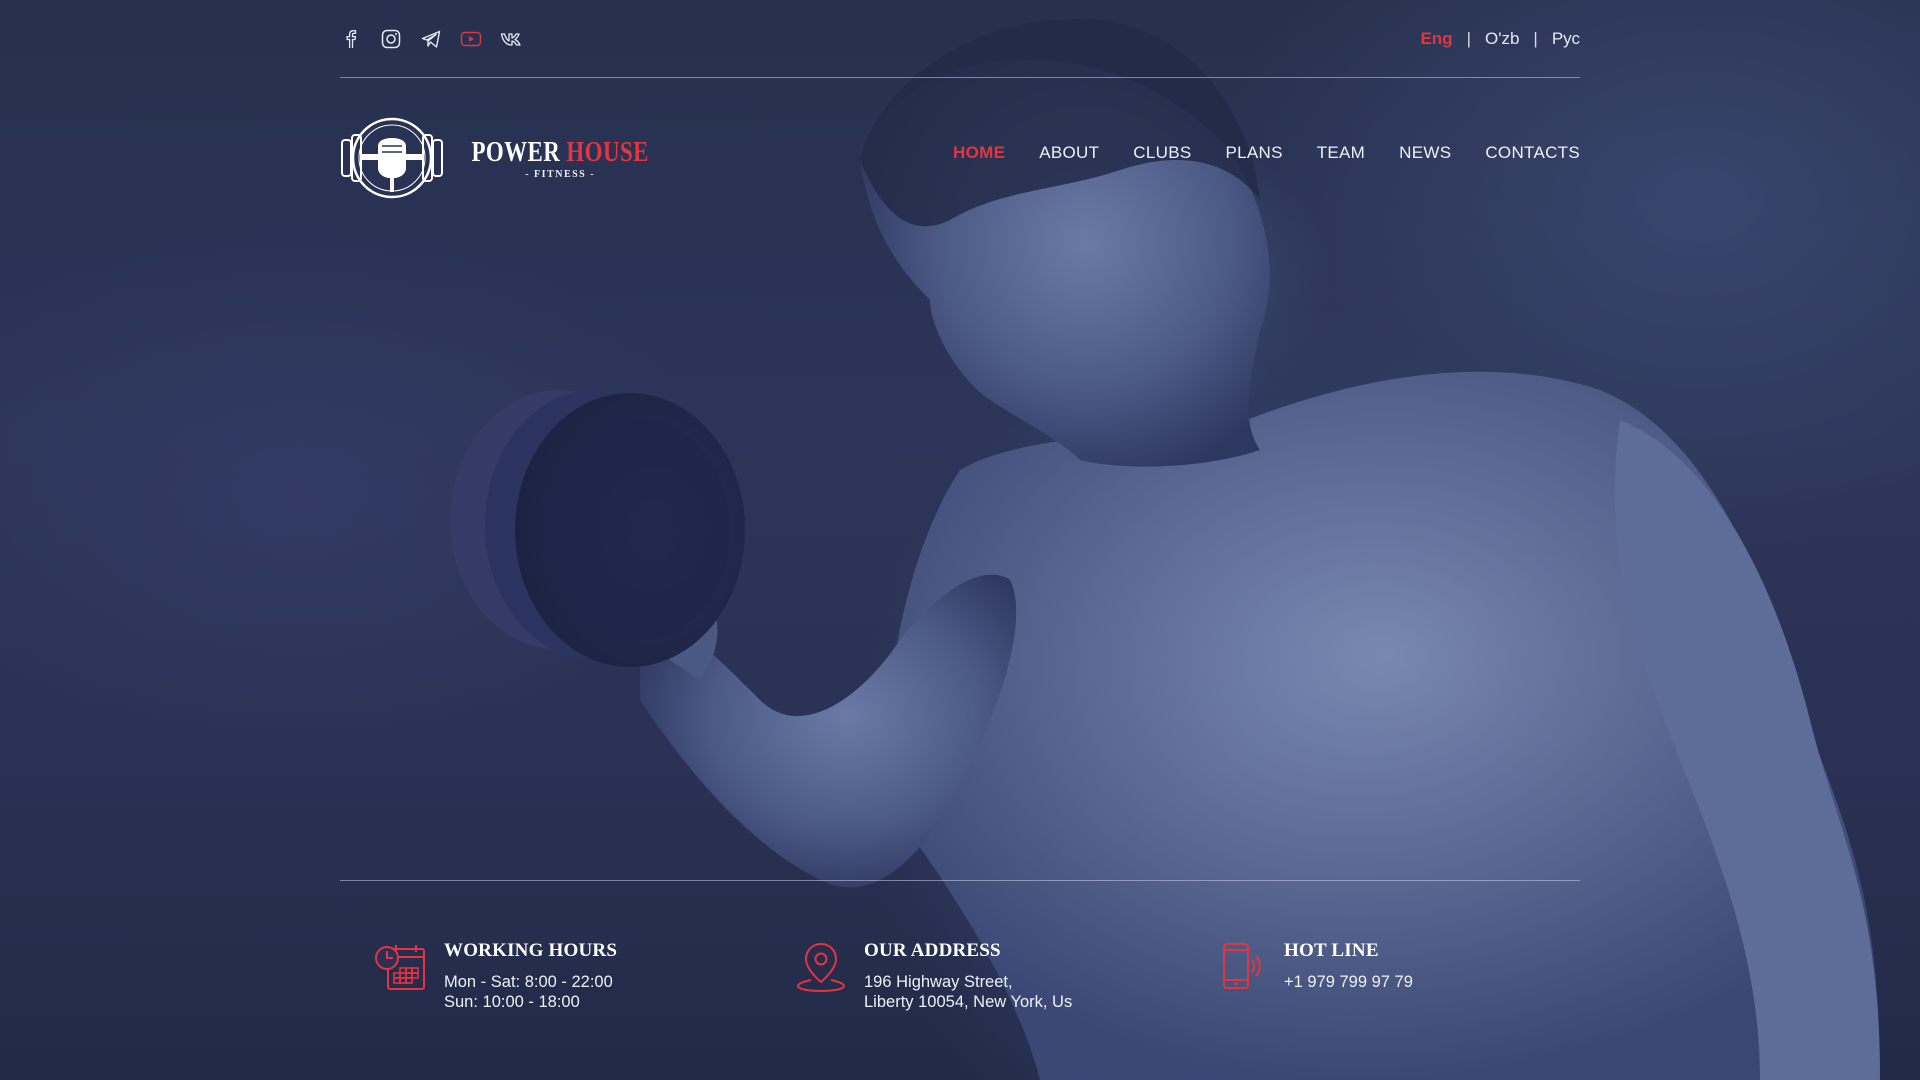  What do you see at coordinates (1348, 982) in the screenshot?
I see `hotline-phone-link: +1 979 799 97 79` at bounding box center [1348, 982].